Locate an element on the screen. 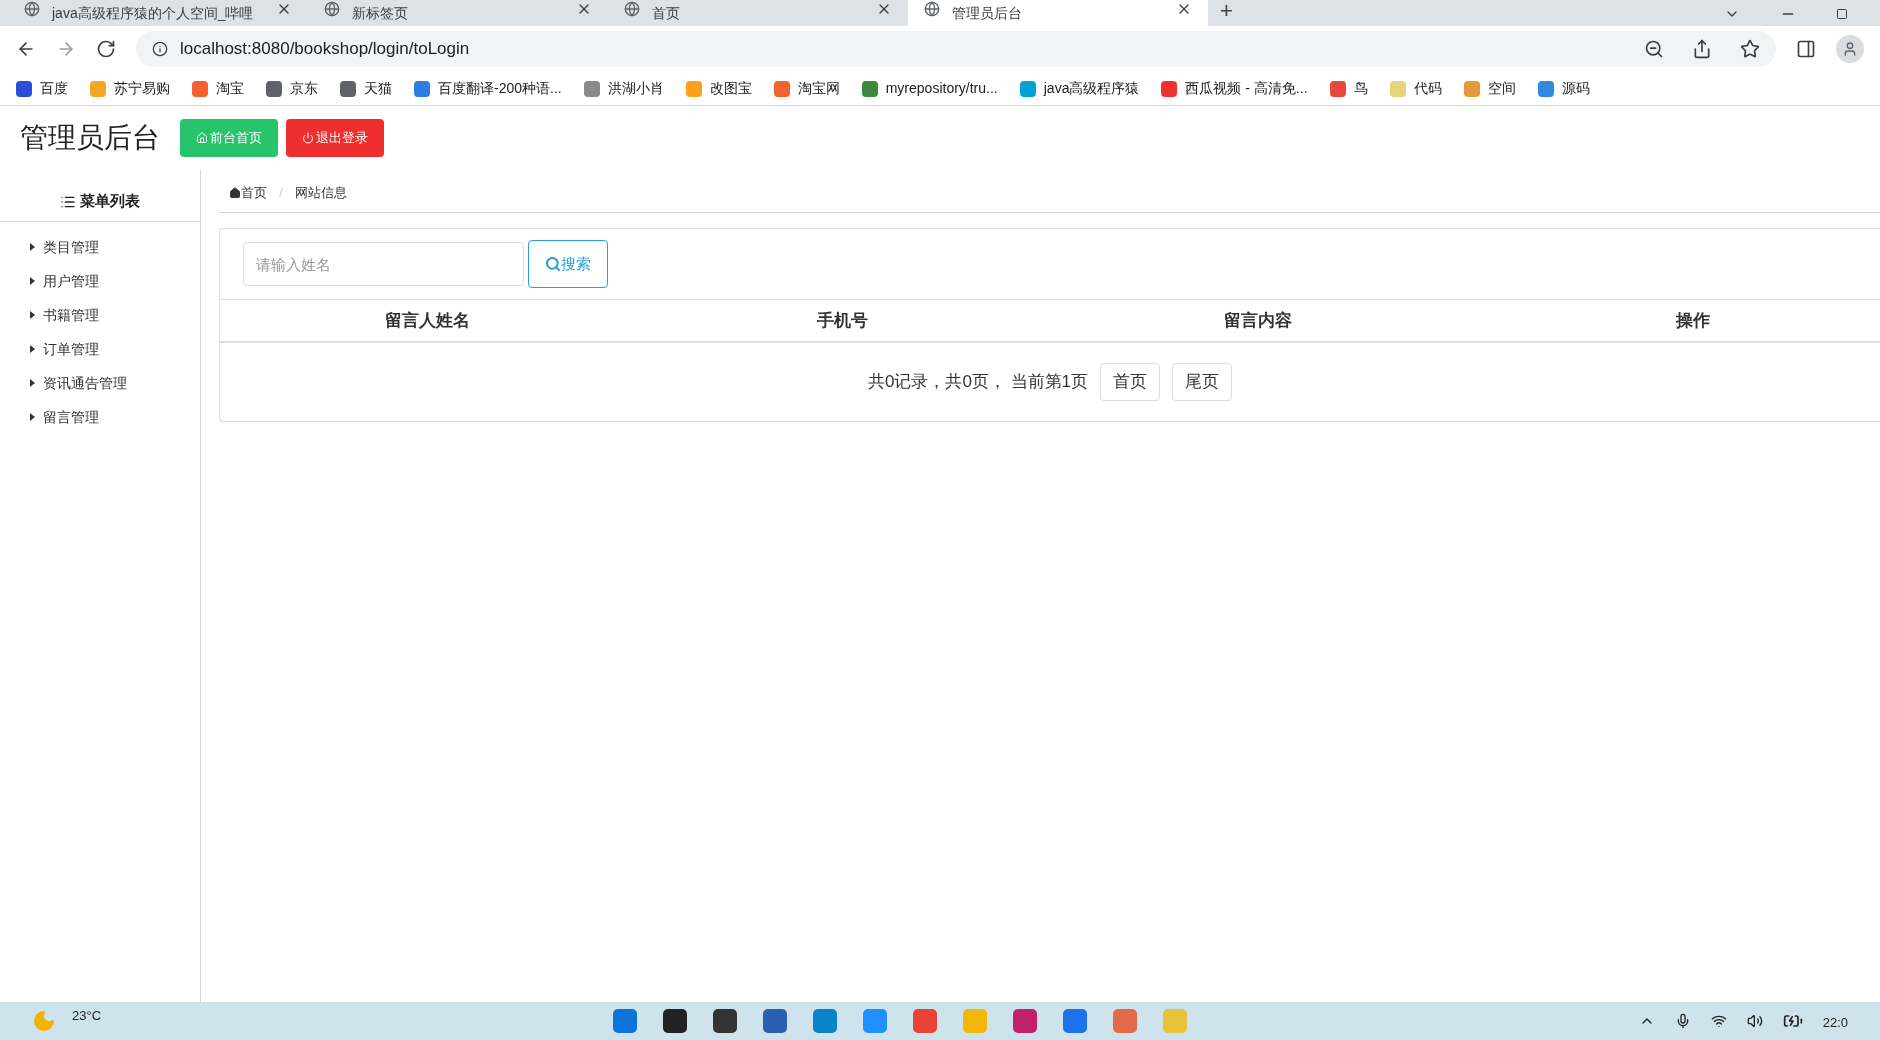 The width and height of the screenshot is (1880, 1040). profile-avatar is located at coordinates (1850, 49).